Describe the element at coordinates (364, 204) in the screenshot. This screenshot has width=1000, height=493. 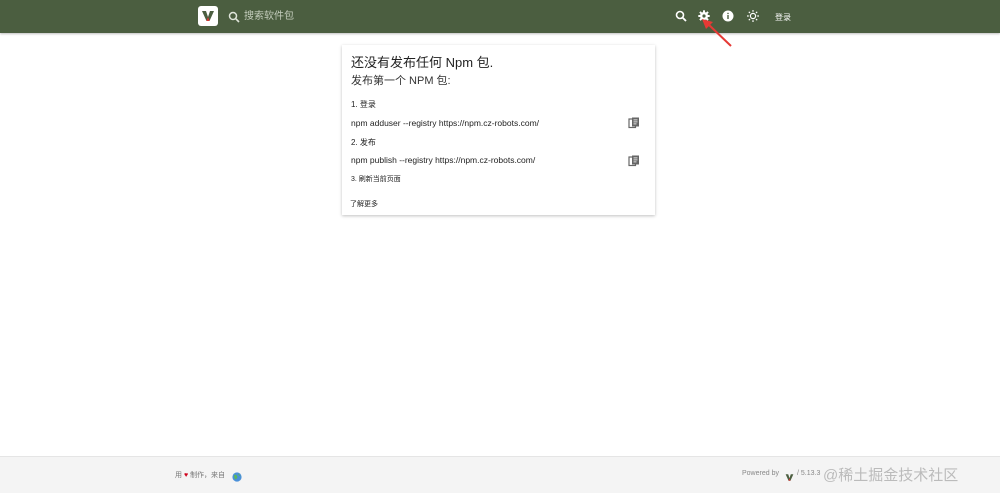
I see `learn-more-link: 了解更多` at that location.